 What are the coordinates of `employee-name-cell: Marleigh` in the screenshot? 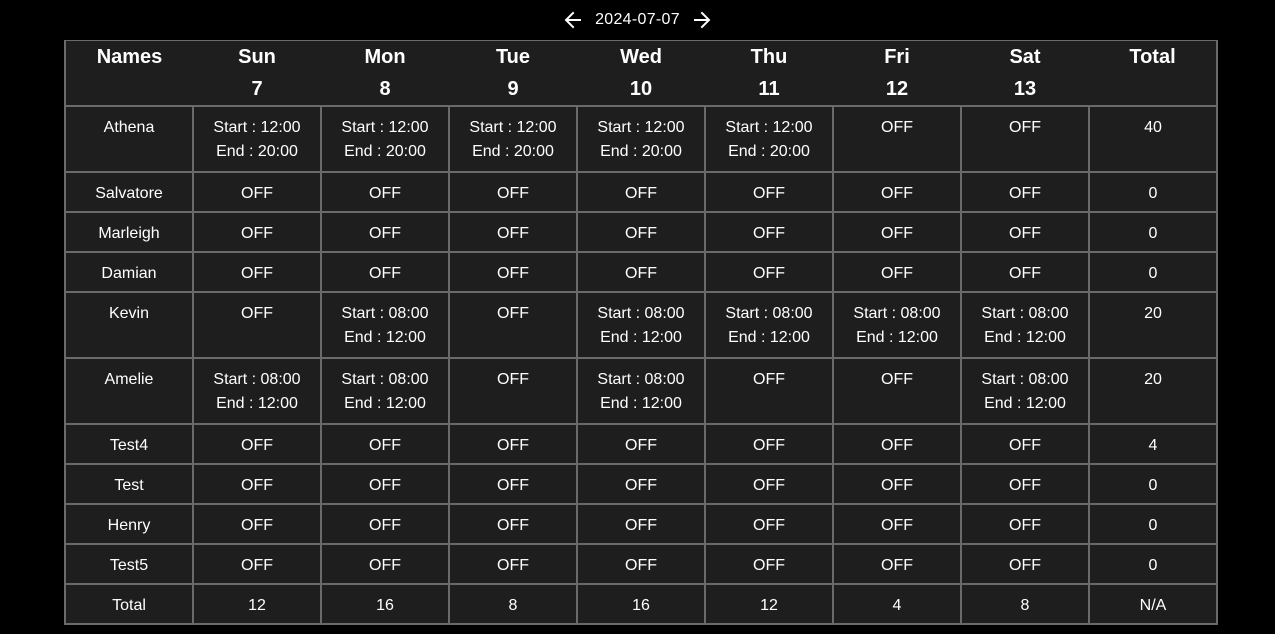 It's located at (129, 232).